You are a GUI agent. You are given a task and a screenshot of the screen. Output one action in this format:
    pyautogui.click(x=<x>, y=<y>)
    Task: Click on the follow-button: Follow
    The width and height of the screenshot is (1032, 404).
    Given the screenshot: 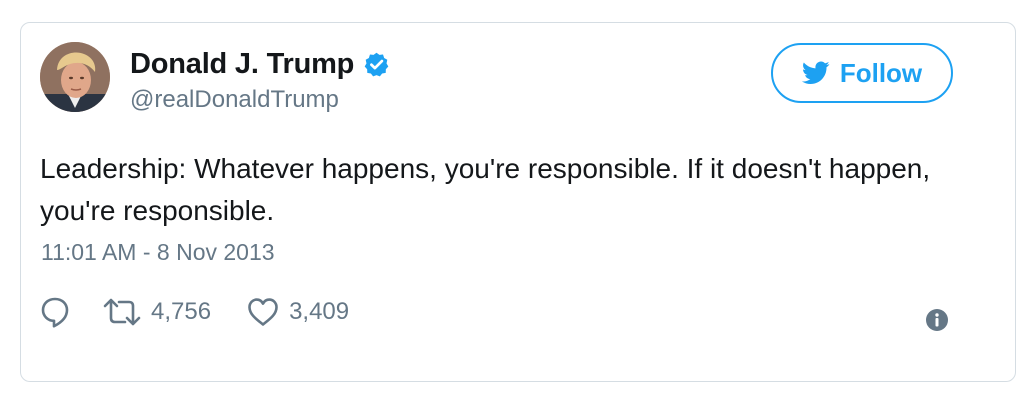 What is the action you would take?
    pyautogui.click(x=862, y=73)
    